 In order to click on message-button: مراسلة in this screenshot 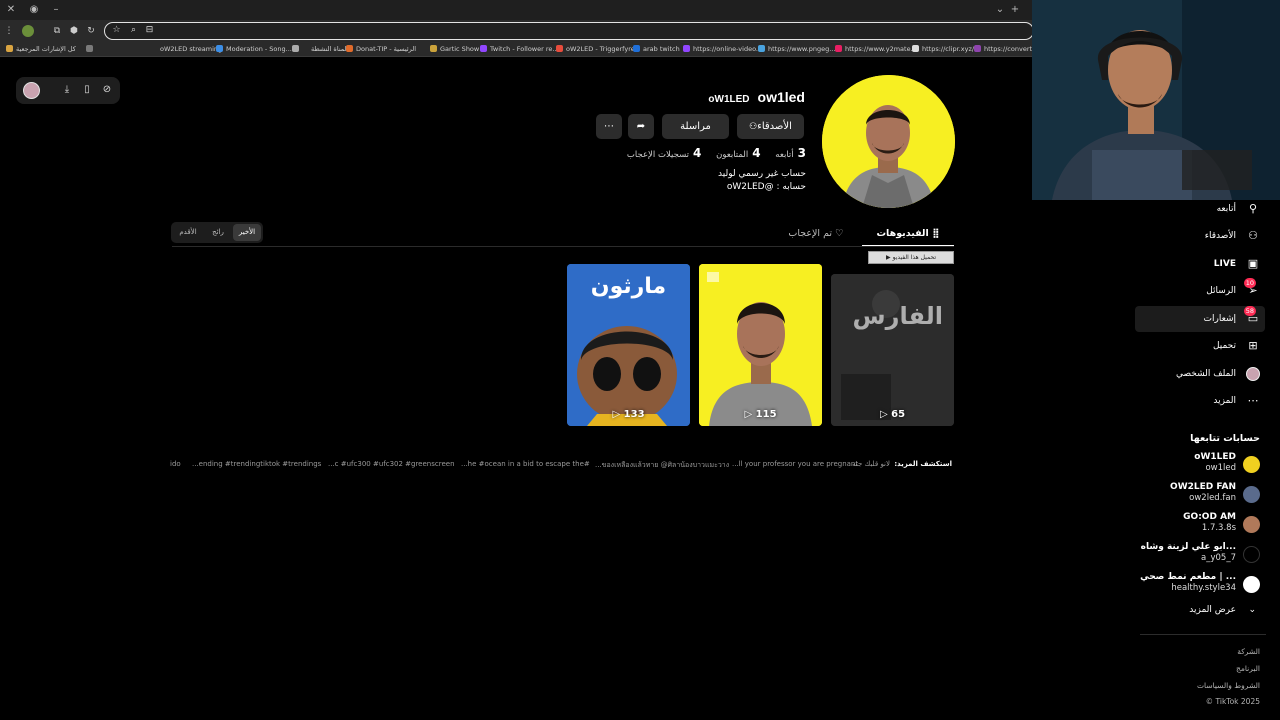, I will do `click(695, 126)`.